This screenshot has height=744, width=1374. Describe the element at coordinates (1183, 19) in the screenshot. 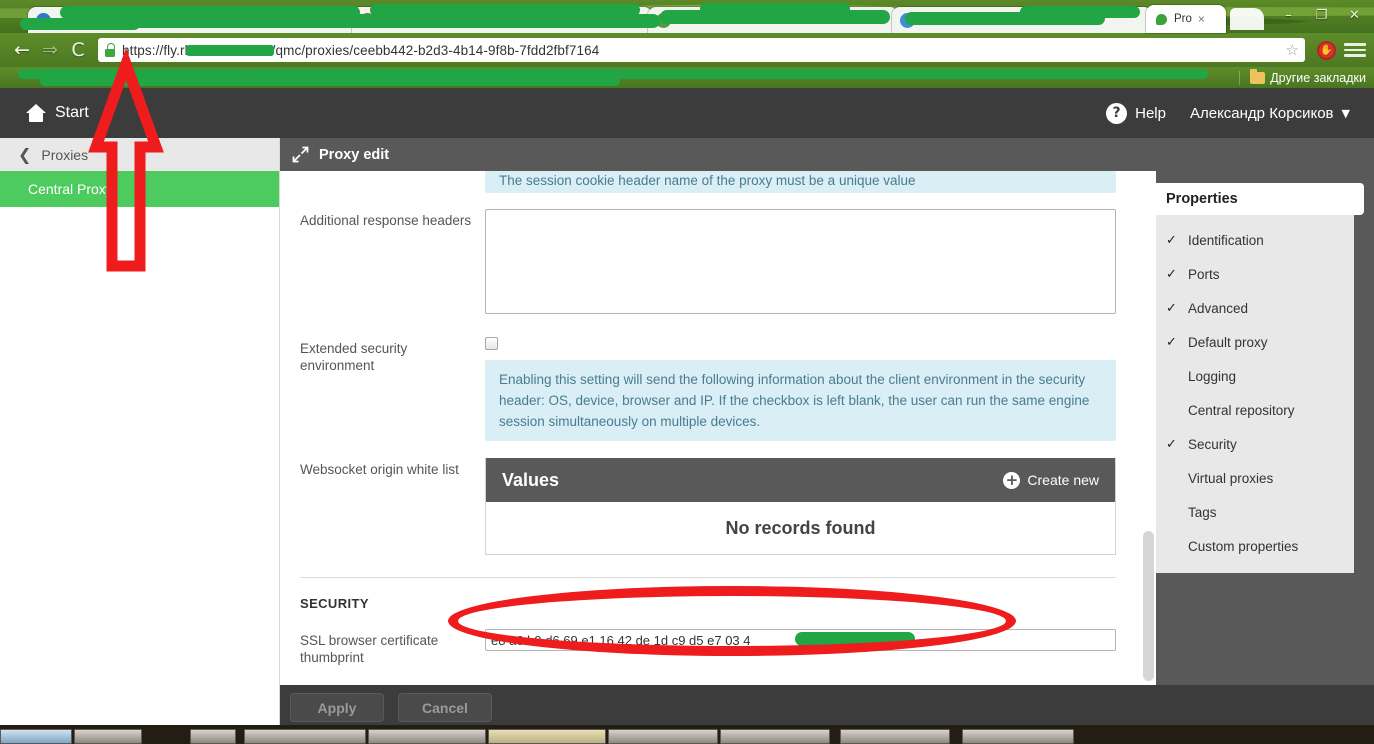

I see `tab-title: Pro` at that location.